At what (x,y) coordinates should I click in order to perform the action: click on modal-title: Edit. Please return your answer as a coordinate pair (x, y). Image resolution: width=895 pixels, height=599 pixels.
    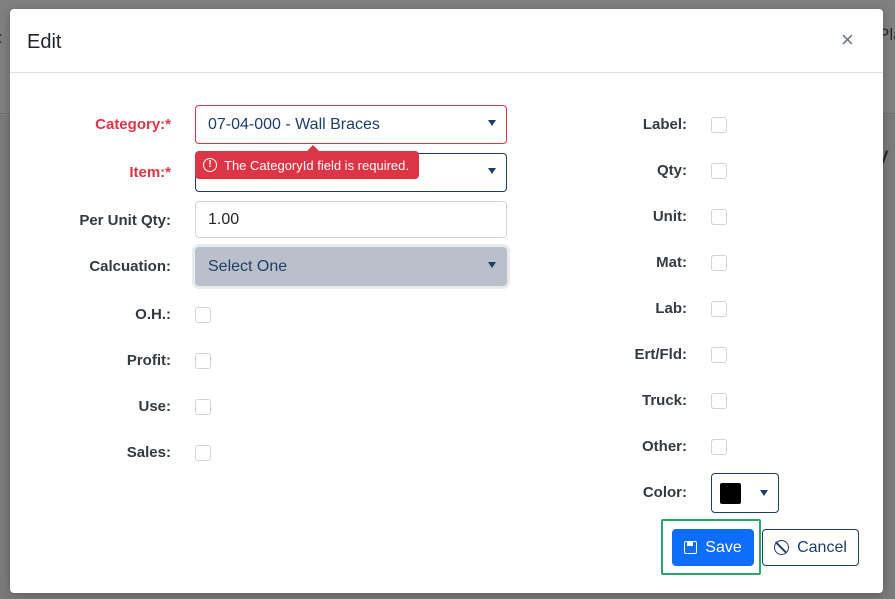
    Looking at the image, I should click on (44, 42).